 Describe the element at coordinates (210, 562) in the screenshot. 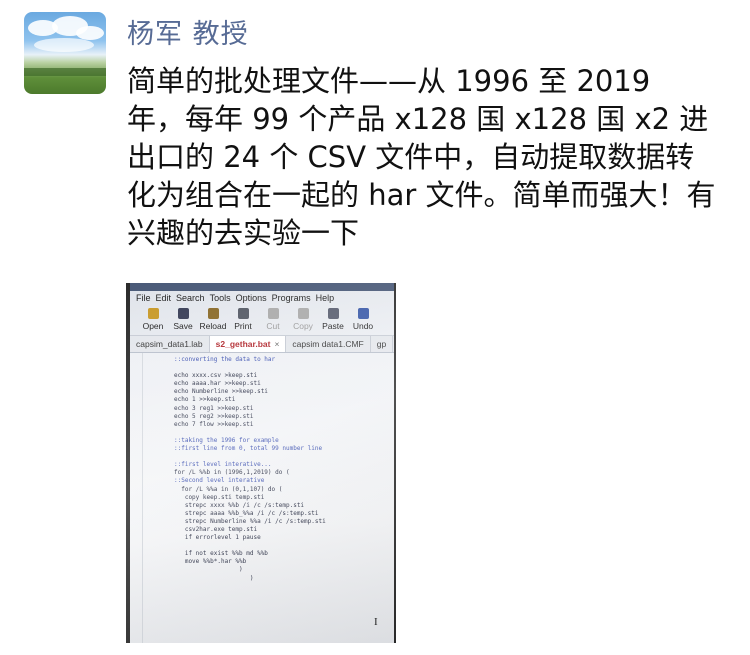

I see `code-line: move %%b*.har %%b` at that location.